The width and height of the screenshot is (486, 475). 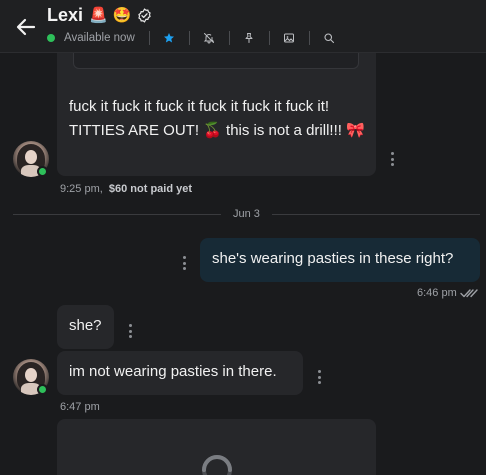 I want to click on name-emojis: 🚨 🤩, so click(x=110, y=15).